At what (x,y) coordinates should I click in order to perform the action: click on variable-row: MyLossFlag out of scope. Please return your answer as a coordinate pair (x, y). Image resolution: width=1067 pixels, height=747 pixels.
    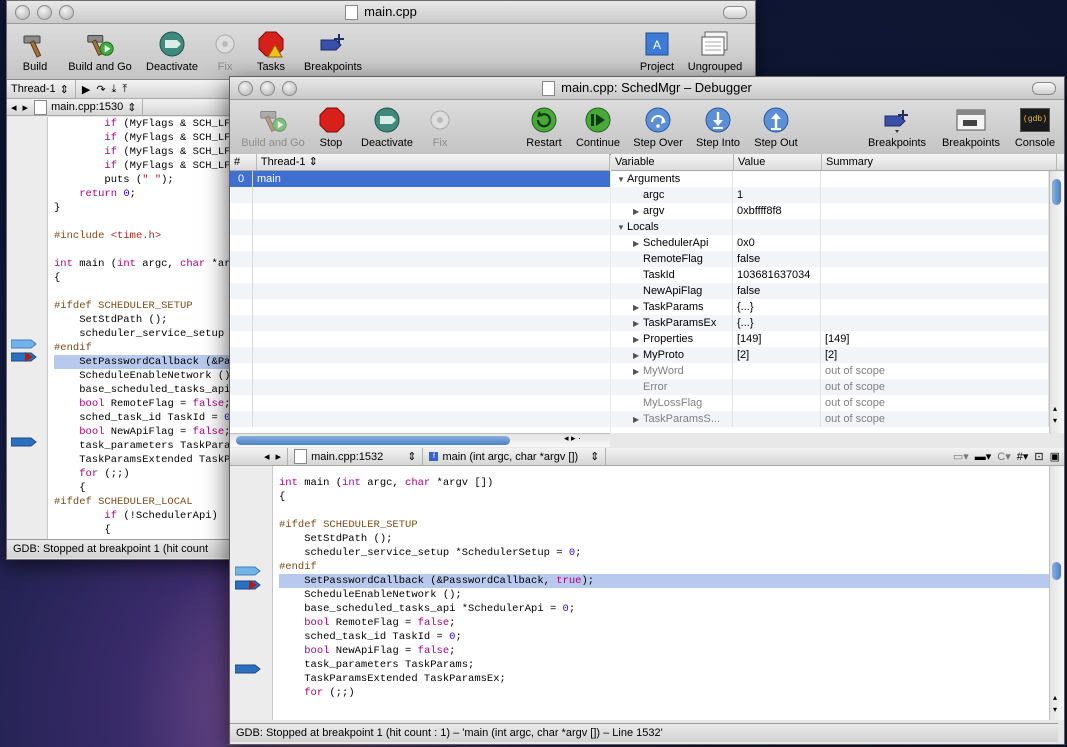
    Looking at the image, I should click on (830, 403).